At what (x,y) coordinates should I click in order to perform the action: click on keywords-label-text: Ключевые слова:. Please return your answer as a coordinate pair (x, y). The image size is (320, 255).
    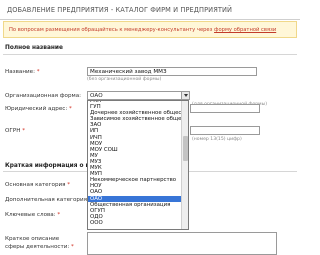
    Looking at the image, I should click on (30, 215).